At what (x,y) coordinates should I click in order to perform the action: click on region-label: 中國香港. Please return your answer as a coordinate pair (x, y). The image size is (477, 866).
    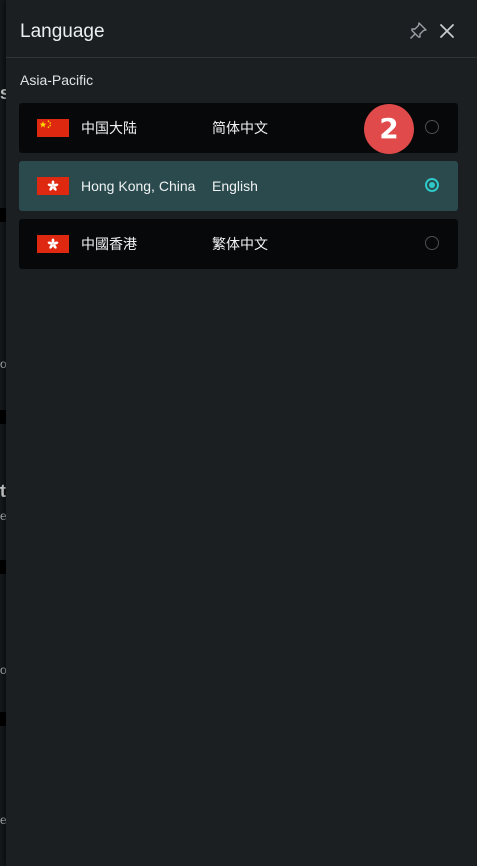
    Looking at the image, I should click on (109, 244).